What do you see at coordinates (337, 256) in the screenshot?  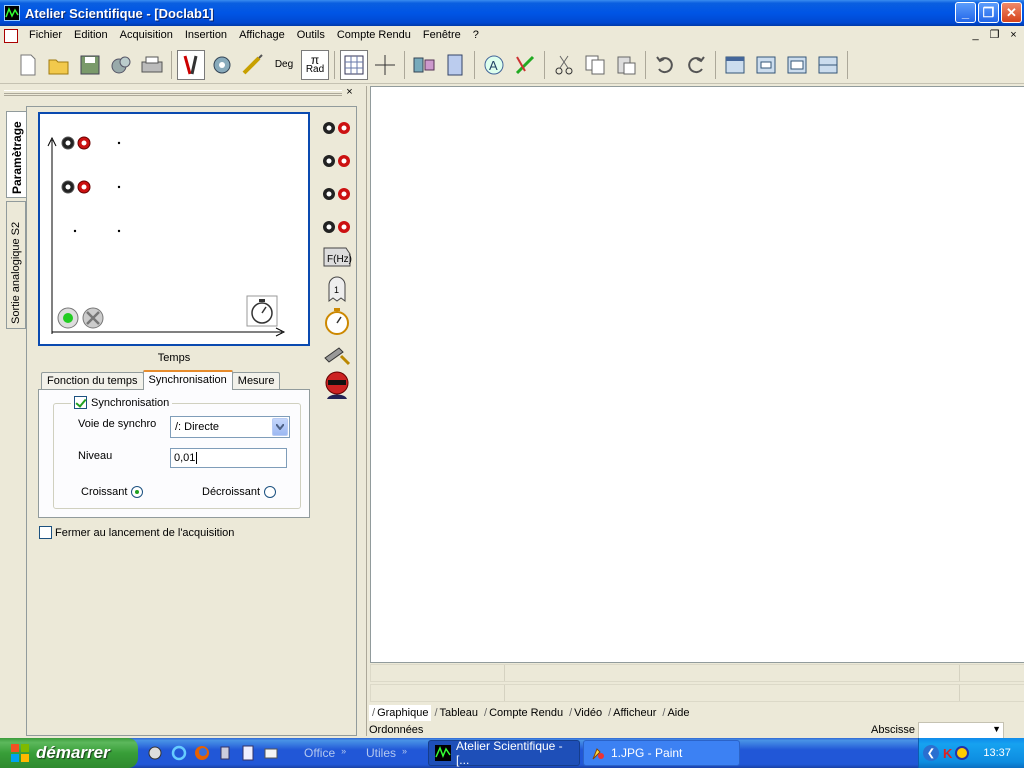 I see `palette-frequency: F(Hz)` at bounding box center [337, 256].